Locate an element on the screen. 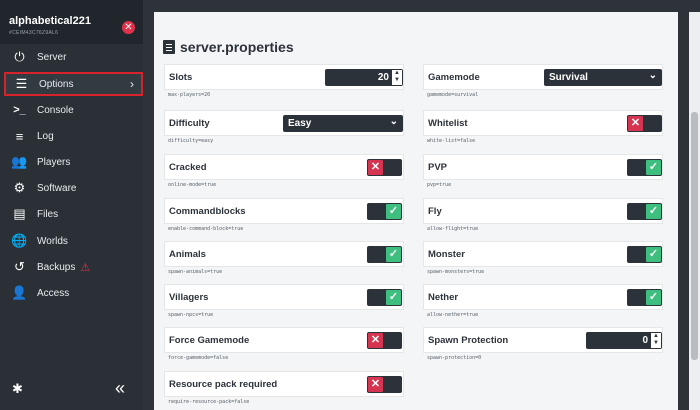 The height and width of the screenshot is (410, 700). nether-option: Nether ✓ is located at coordinates (543, 297).